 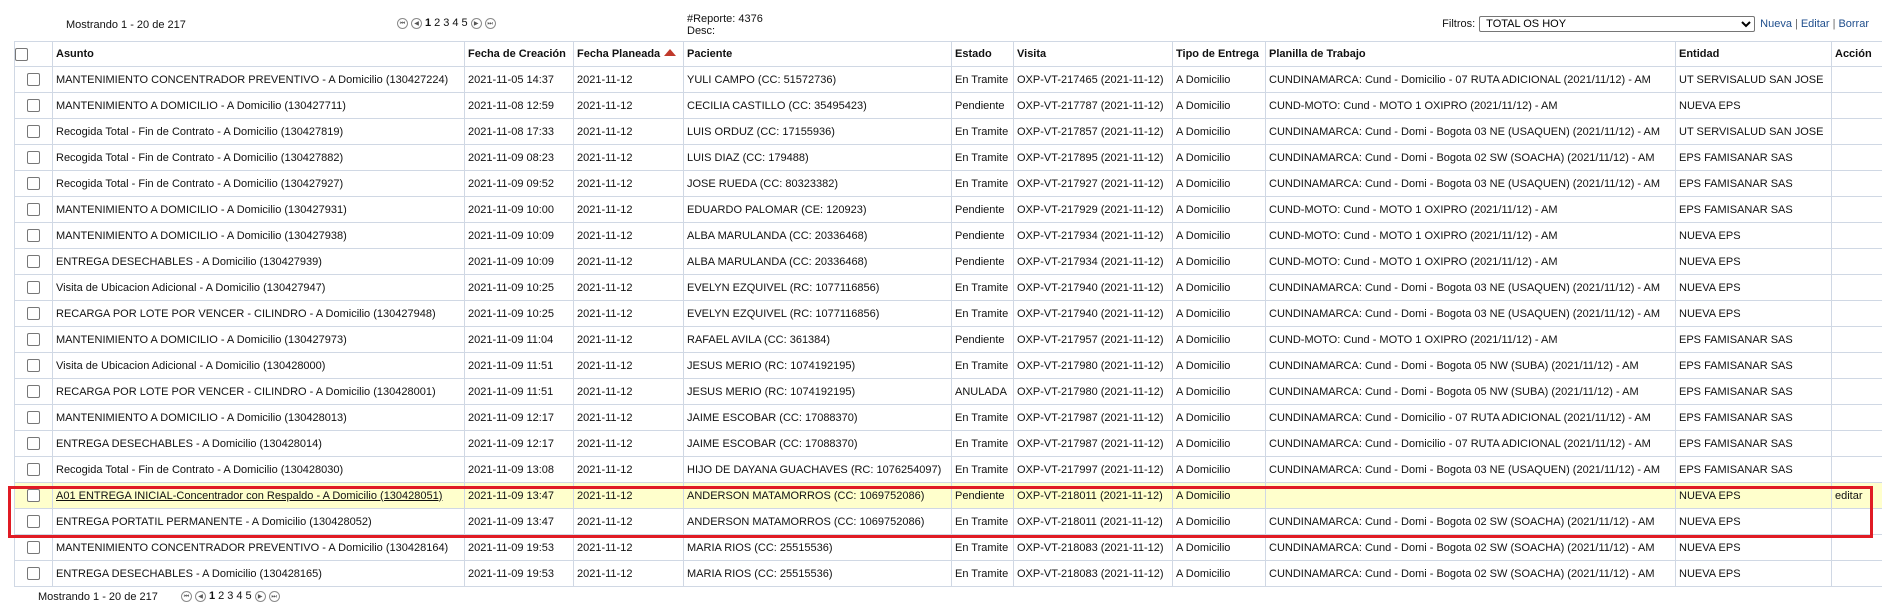 I want to click on cell-fecha-creacion: 2021-11-05 14:37, so click(x=519, y=79).